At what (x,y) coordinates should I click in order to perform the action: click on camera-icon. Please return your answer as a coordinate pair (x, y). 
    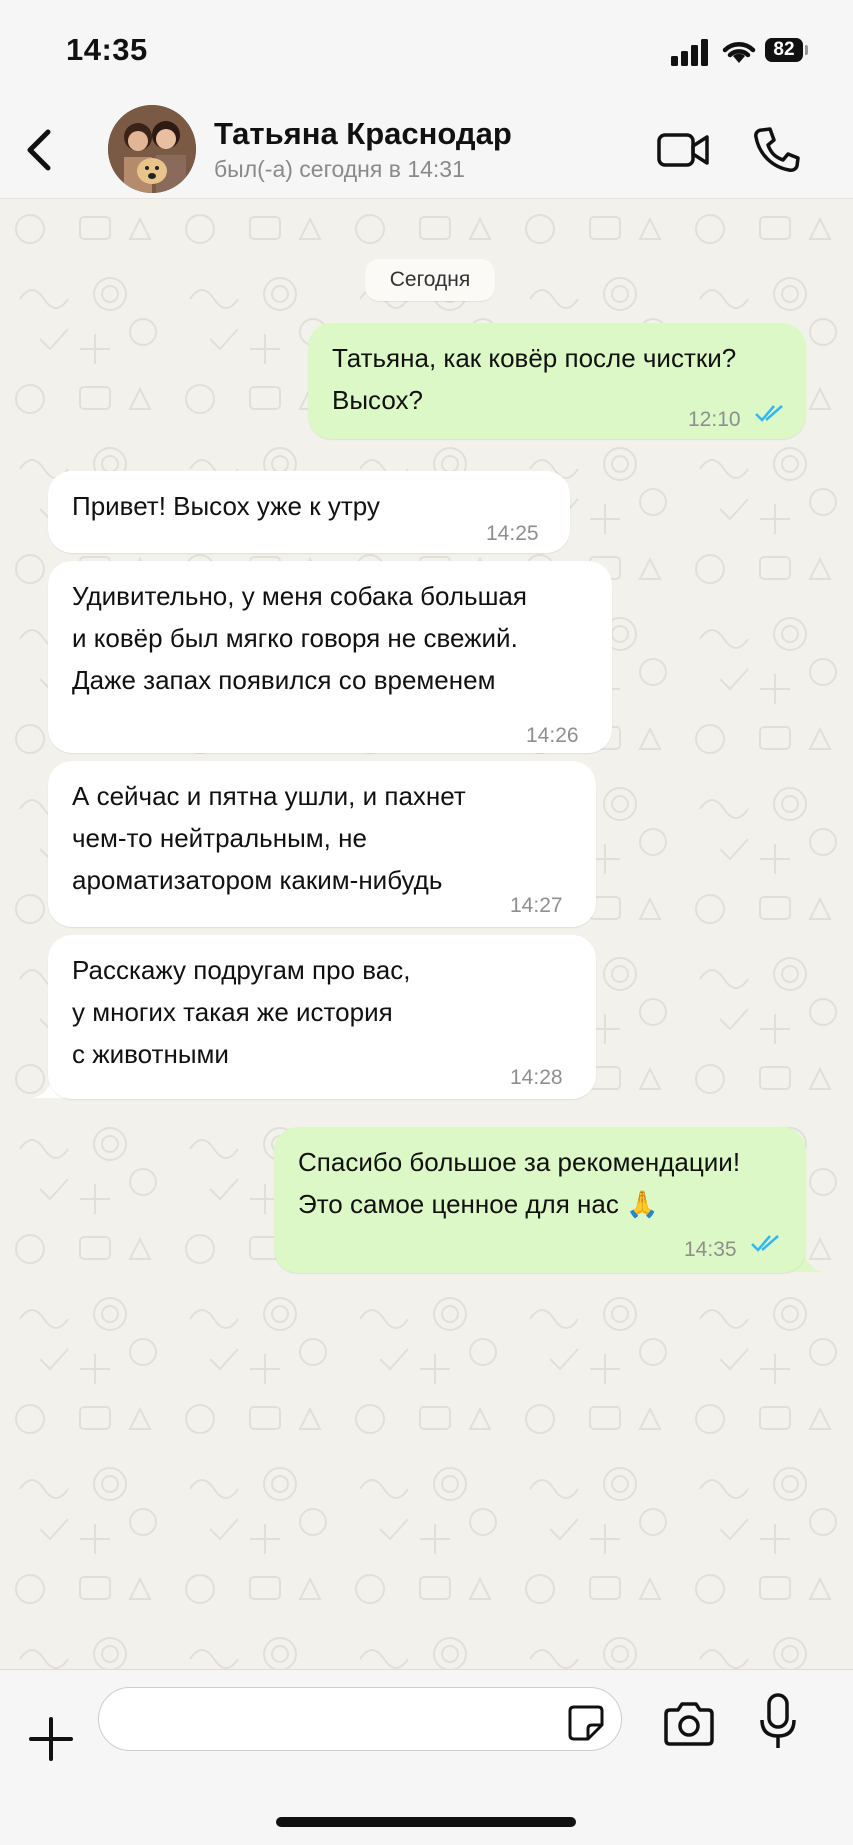
    Looking at the image, I should click on (689, 1724).